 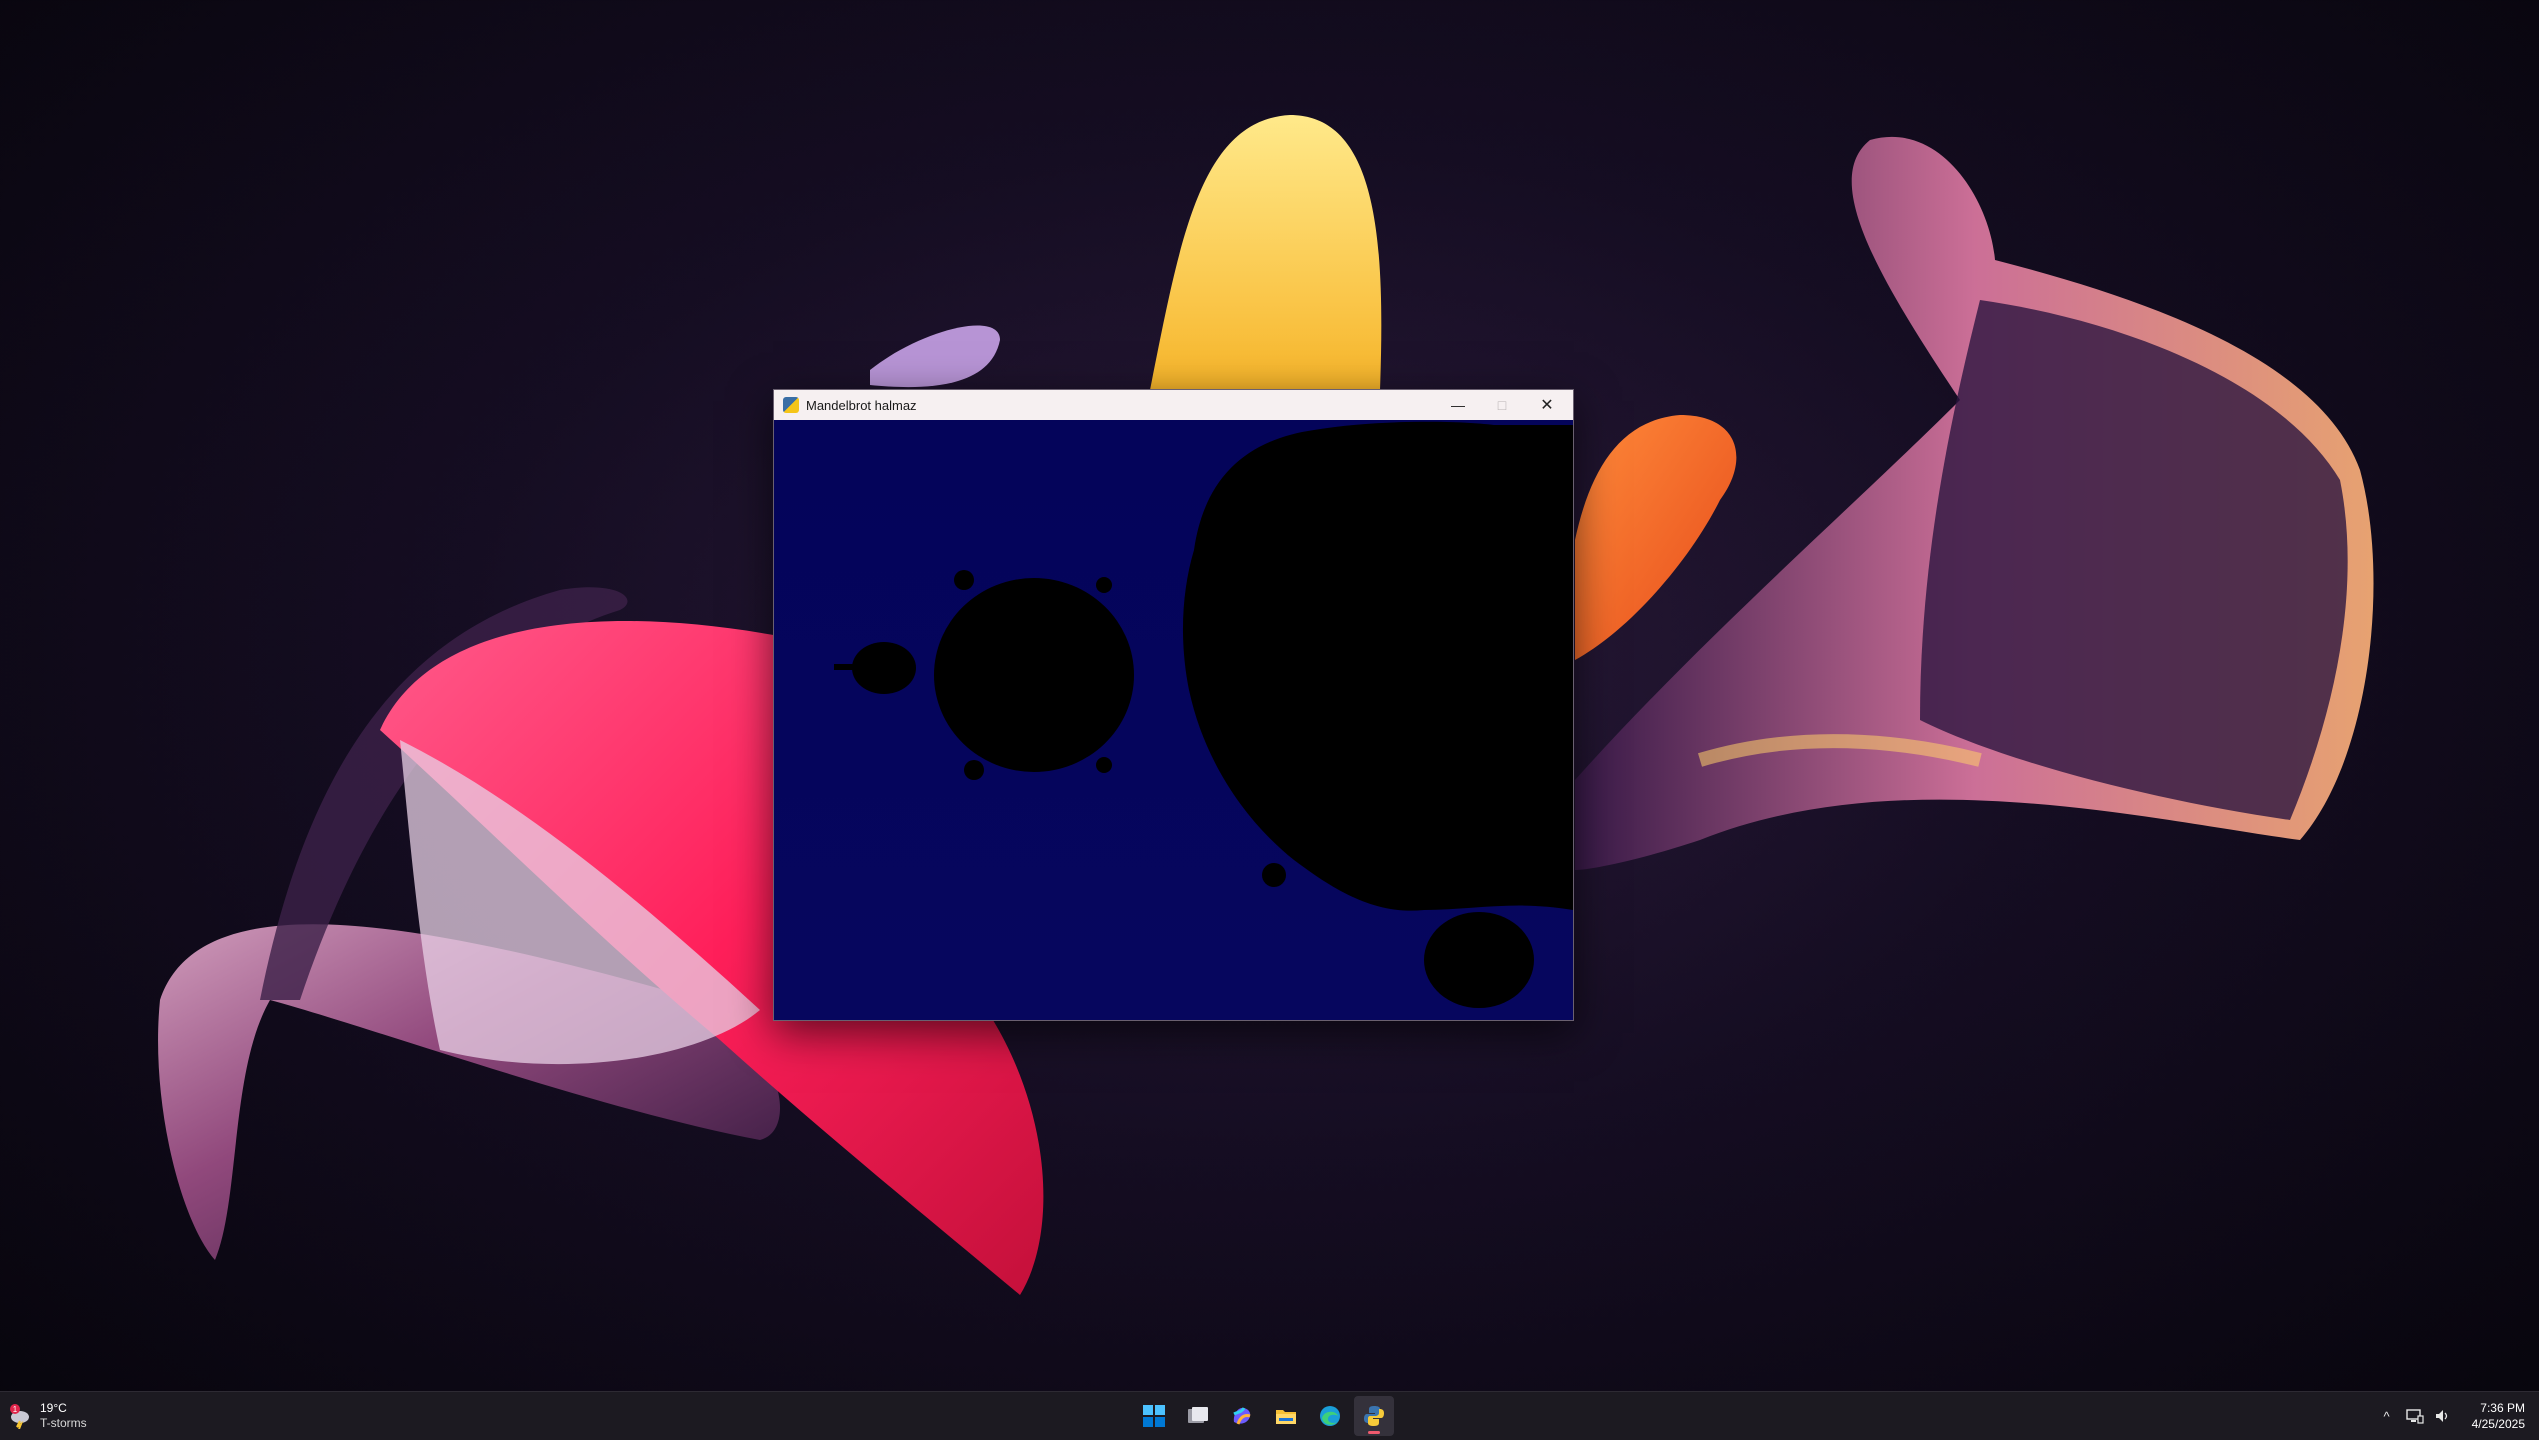 What do you see at coordinates (2502, 1408) in the screenshot?
I see `clock-time: 7:36 PM` at bounding box center [2502, 1408].